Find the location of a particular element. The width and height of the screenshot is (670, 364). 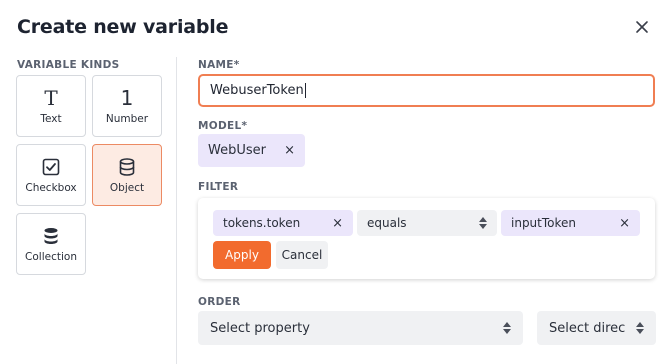

filter-value-label: inputToken is located at coordinates (544, 223).